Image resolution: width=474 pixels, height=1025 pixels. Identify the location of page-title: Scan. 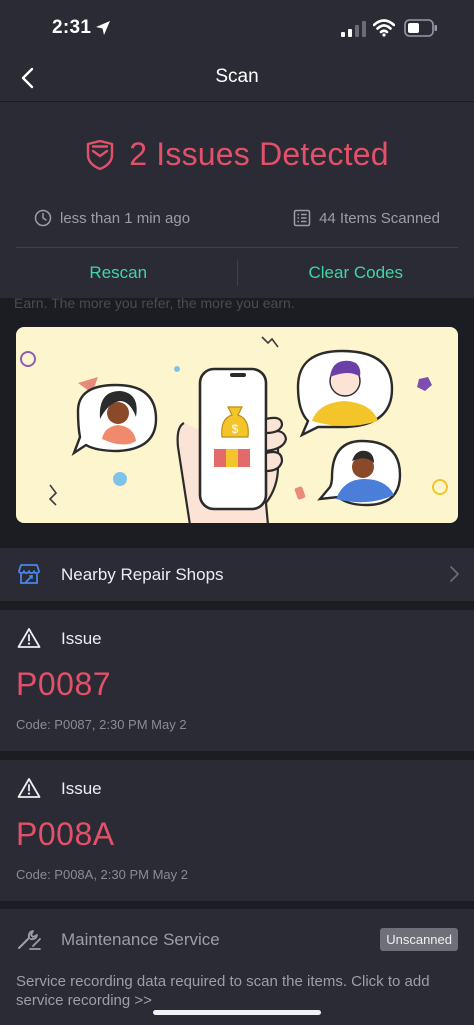
(237, 76).